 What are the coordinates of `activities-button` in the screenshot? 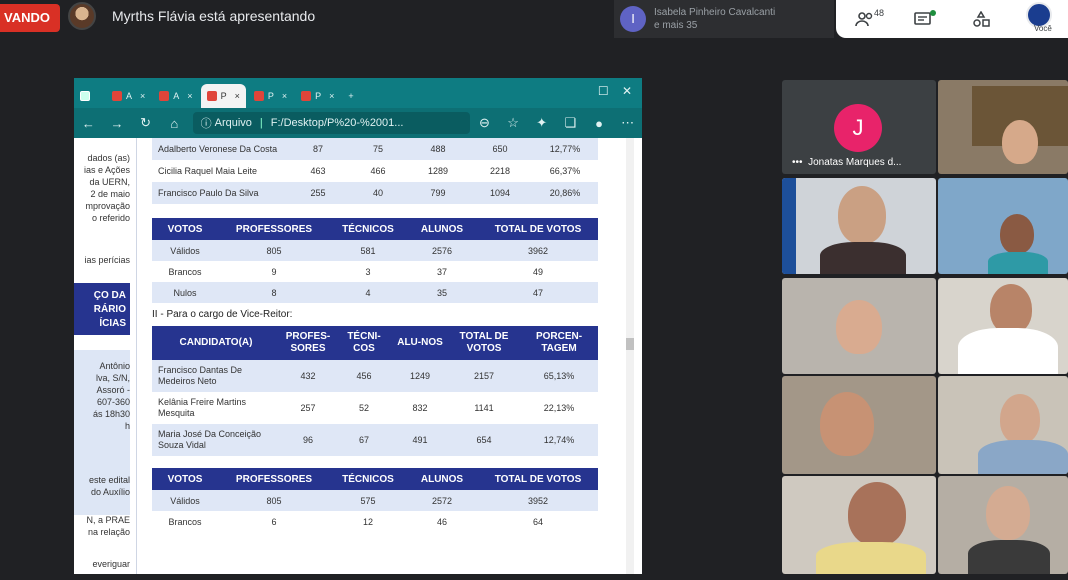 It's located at (981, 19).